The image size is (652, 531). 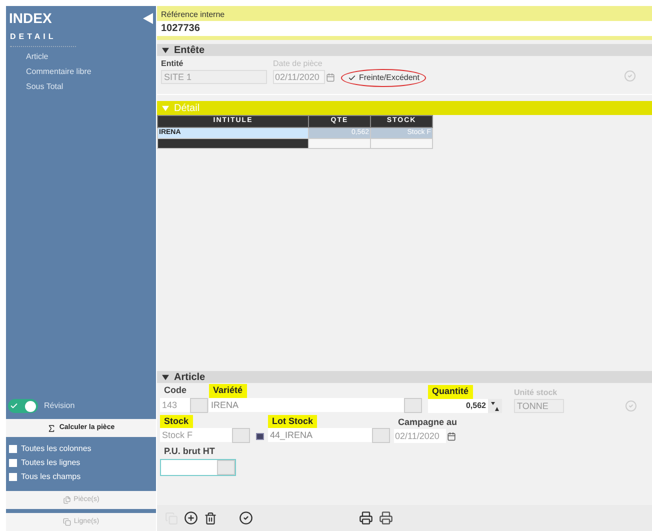 What do you see at coordinates (260, 436) in the screenshot?
I see `picture-icon` at bounding box center [260, 436].